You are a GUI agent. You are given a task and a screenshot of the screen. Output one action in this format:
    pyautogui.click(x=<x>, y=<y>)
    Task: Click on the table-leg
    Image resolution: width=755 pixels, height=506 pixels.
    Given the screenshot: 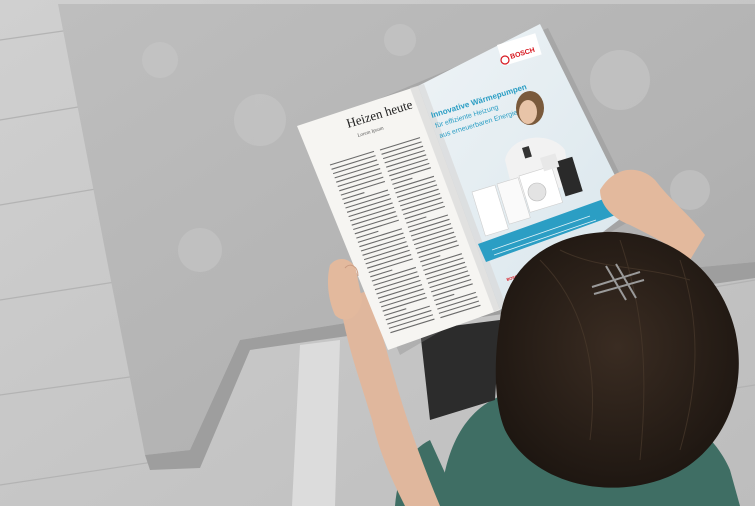 What is the action you would take?
    pyautogui.click(x=316, y=423)
    